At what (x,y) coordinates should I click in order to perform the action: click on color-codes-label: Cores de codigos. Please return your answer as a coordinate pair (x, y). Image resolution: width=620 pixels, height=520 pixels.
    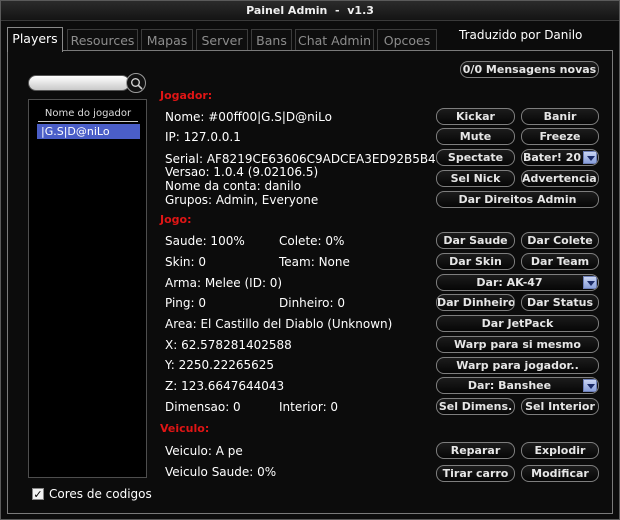
    Looking at the image, I should click on (100, 494).